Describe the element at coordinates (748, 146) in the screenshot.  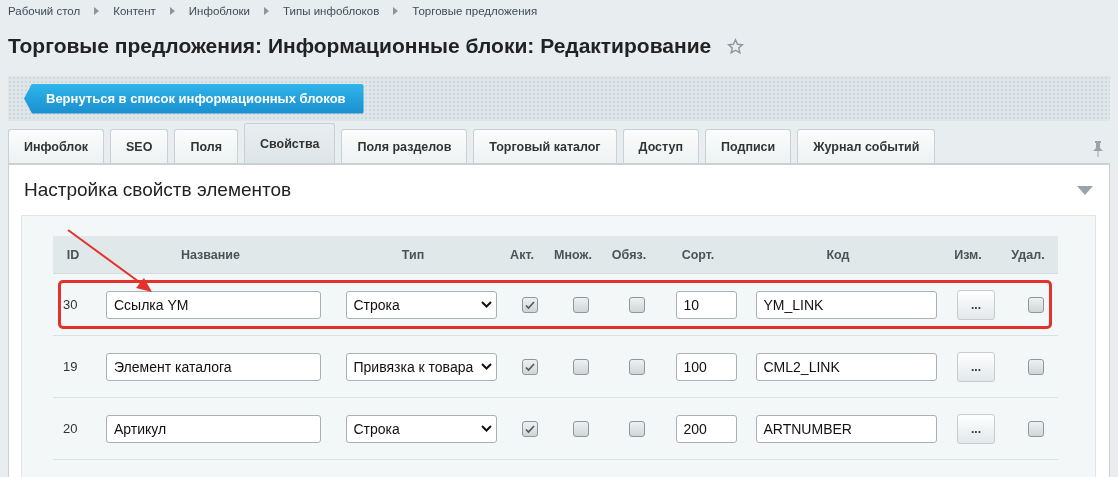
I see `tab: Подписи` at that location.